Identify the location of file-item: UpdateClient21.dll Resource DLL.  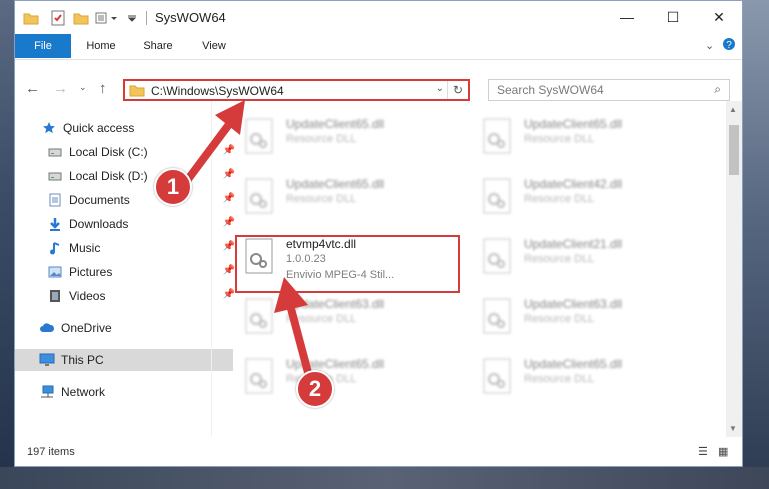
(584, 255).